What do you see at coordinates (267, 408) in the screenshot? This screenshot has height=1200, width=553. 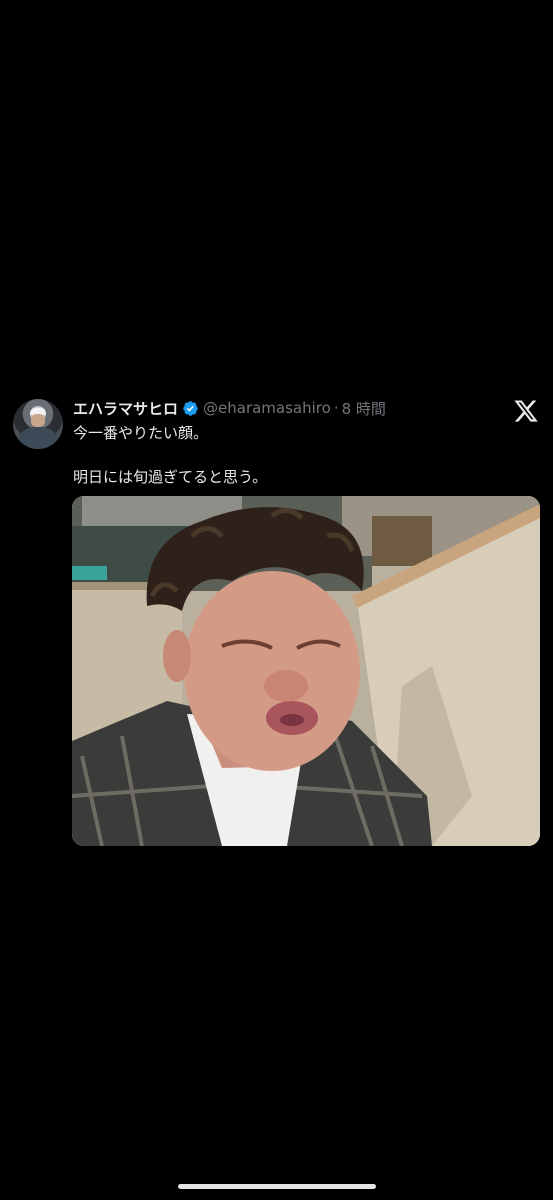 I see `handle: @eharamasahiro` at bounding box center [267, 408].